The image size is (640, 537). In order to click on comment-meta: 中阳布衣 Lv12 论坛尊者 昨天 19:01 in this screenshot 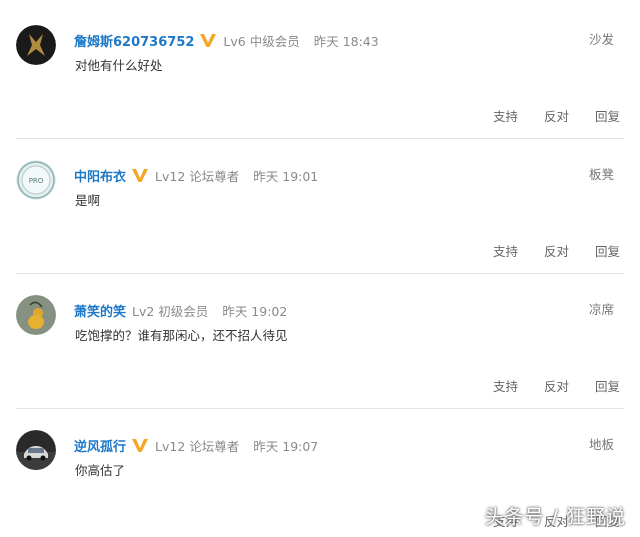, I will do `click(196, 175)`.